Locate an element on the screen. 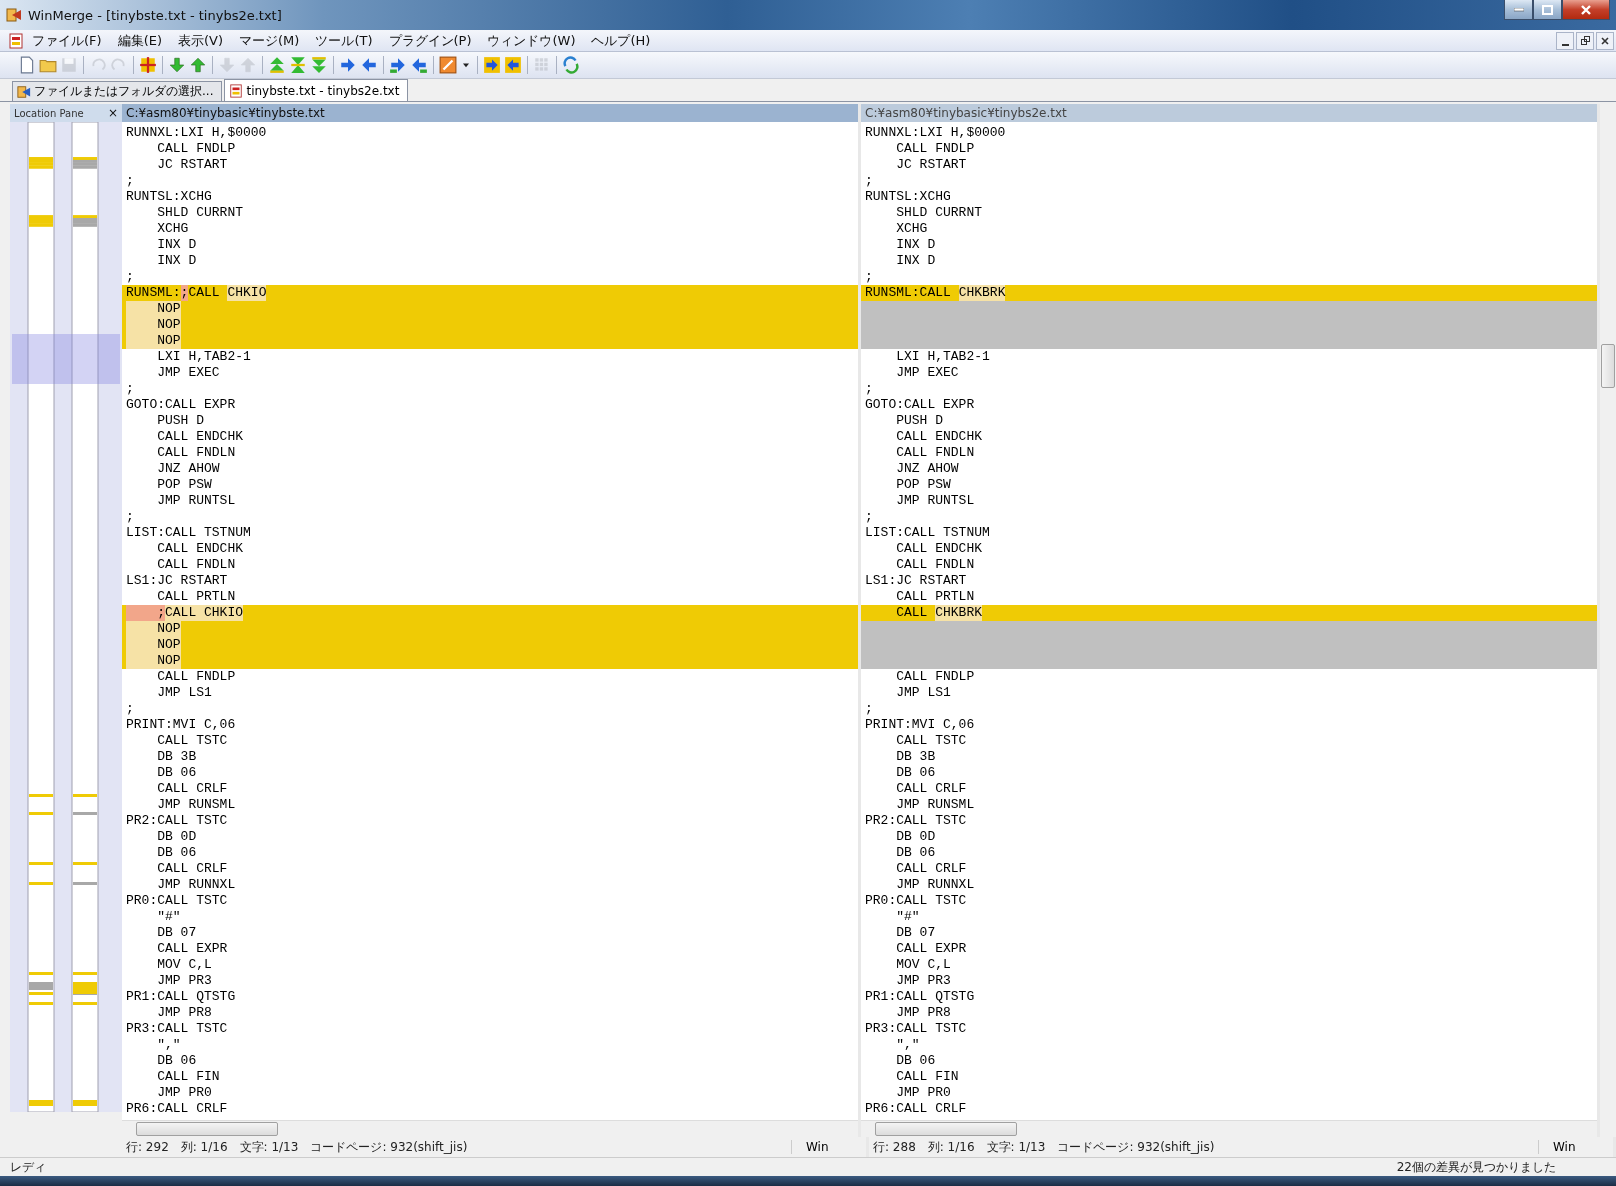 Image resolution: width=1616 pixels, height=1186 pixels. refresh-icon is located at coordinates (571, 65).